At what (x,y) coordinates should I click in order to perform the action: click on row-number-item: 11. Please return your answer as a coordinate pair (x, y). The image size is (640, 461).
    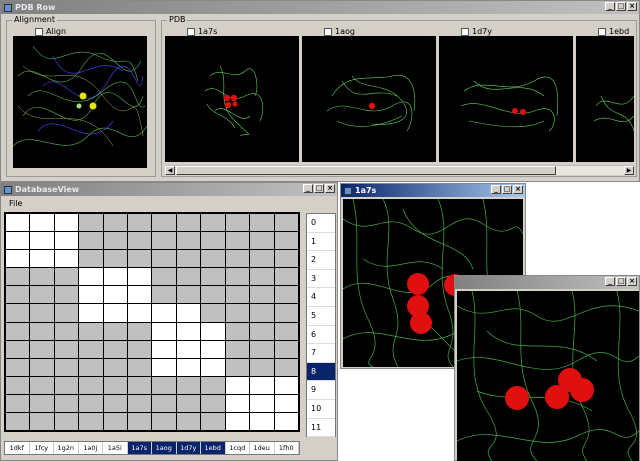
    Looking at the image, I should click on (321, 428).